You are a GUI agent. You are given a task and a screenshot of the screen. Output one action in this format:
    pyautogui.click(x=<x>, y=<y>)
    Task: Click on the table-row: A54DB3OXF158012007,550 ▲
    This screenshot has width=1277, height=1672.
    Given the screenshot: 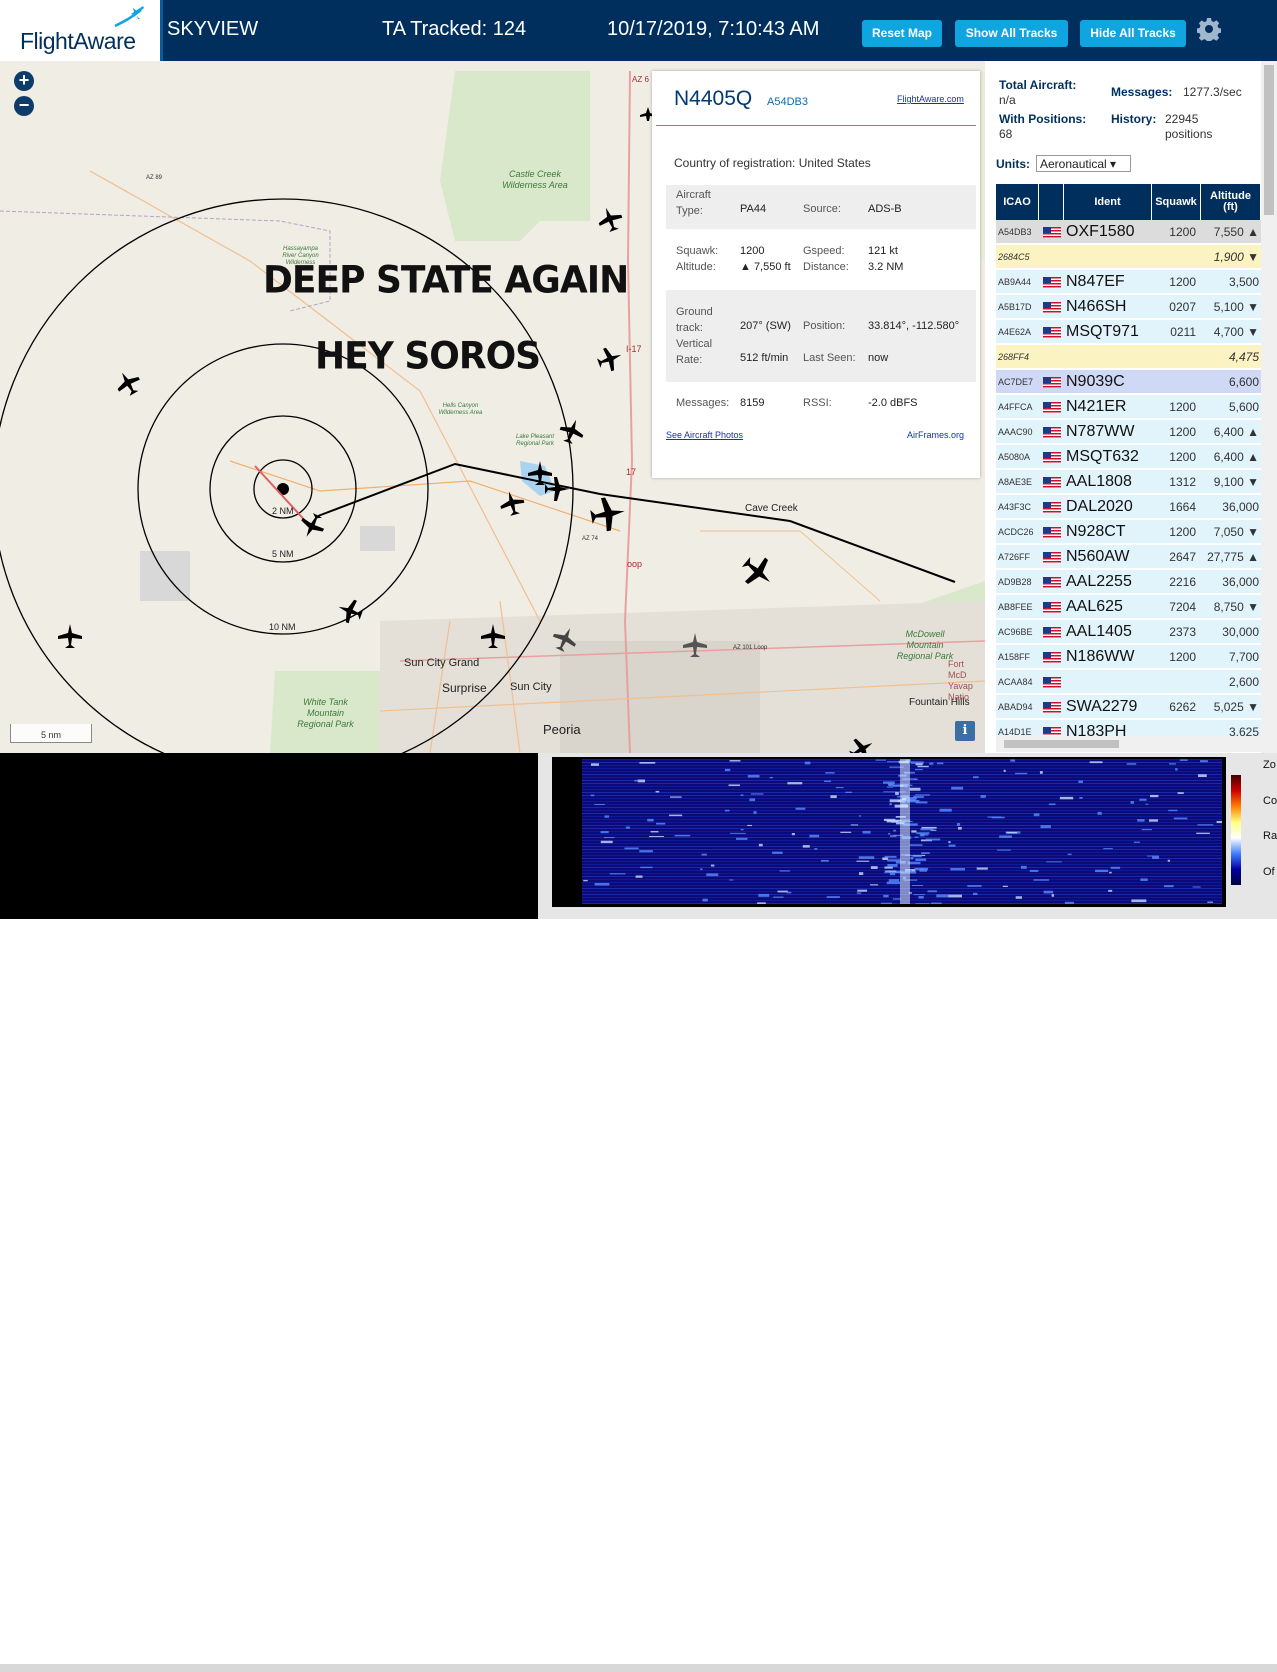 What is the action you would take?
    pyautogui.click(x=1128, y=232)
    